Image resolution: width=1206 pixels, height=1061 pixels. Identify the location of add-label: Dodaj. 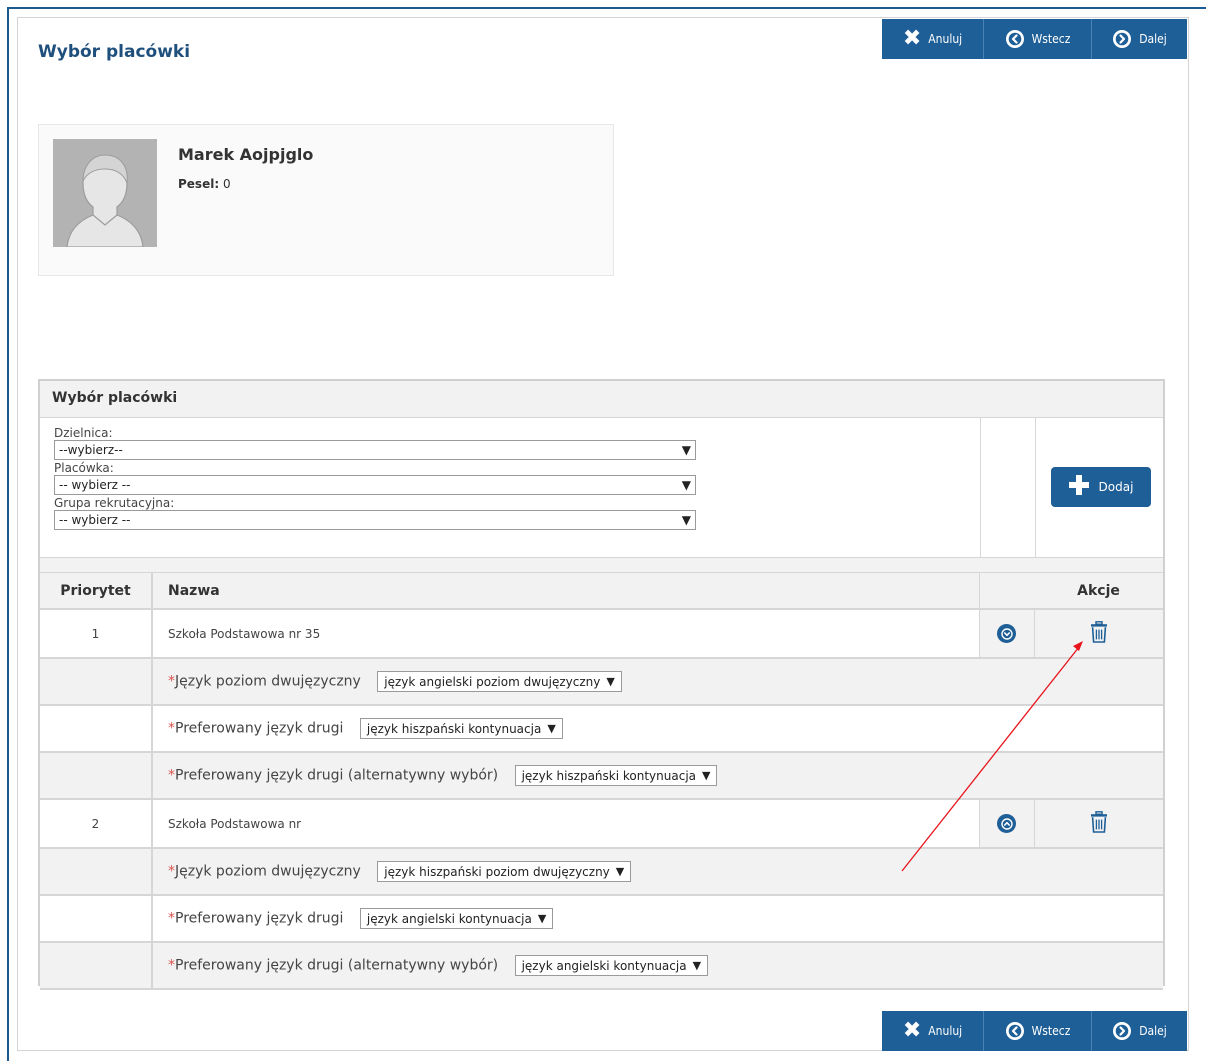
(1116, 487).